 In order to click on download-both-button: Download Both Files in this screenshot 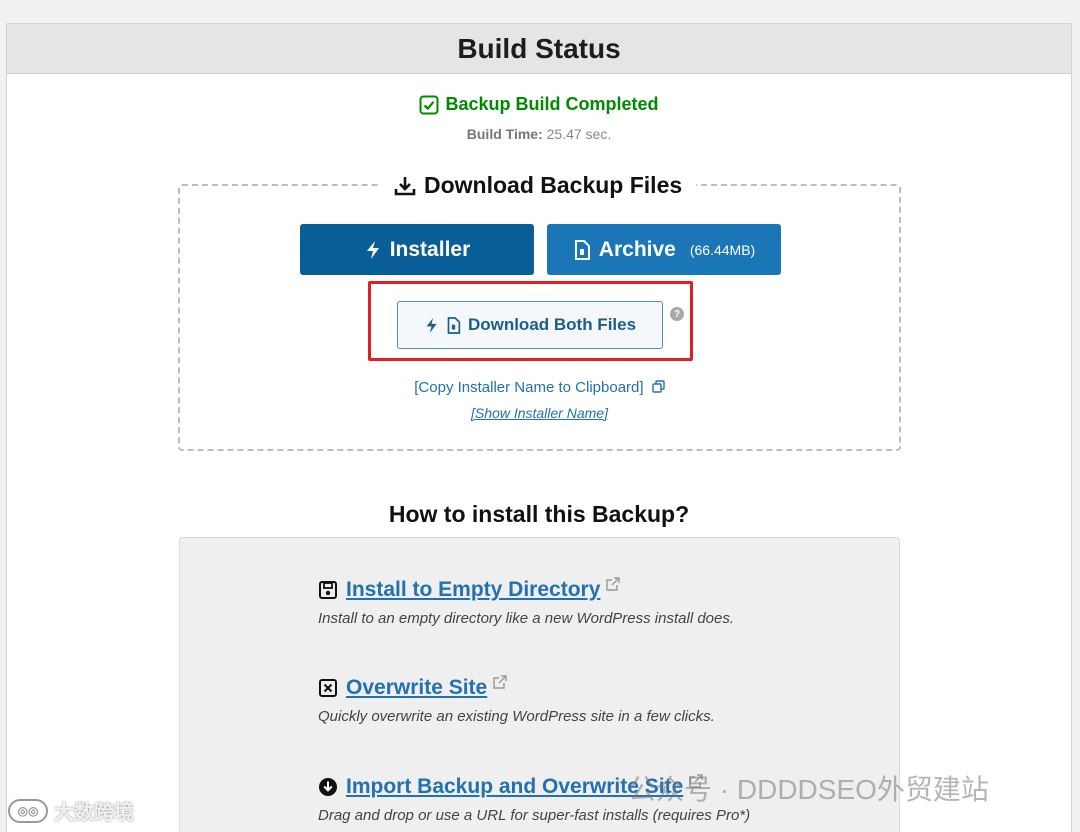, I will do `click(530, 325)`.